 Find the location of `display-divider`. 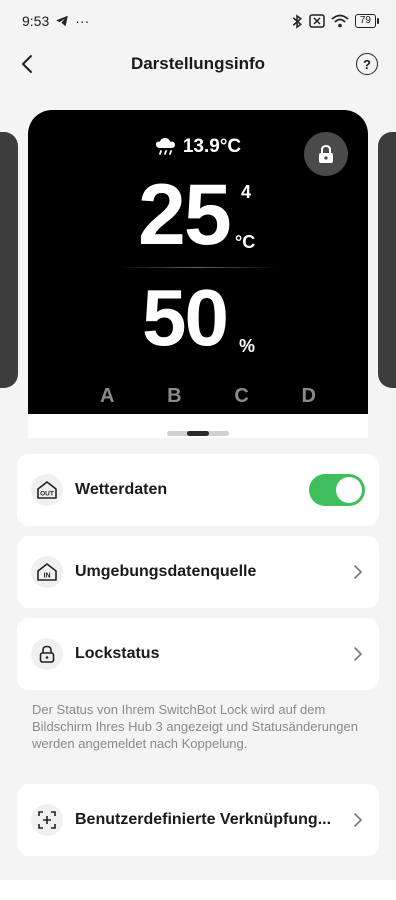

display-divider is located at coordinates (198, 267).